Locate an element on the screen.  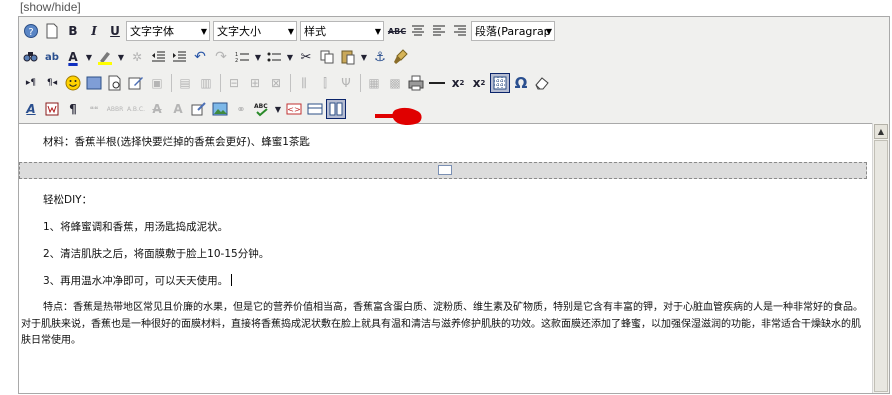
align-right-icon is located at coordinates (460, 31).